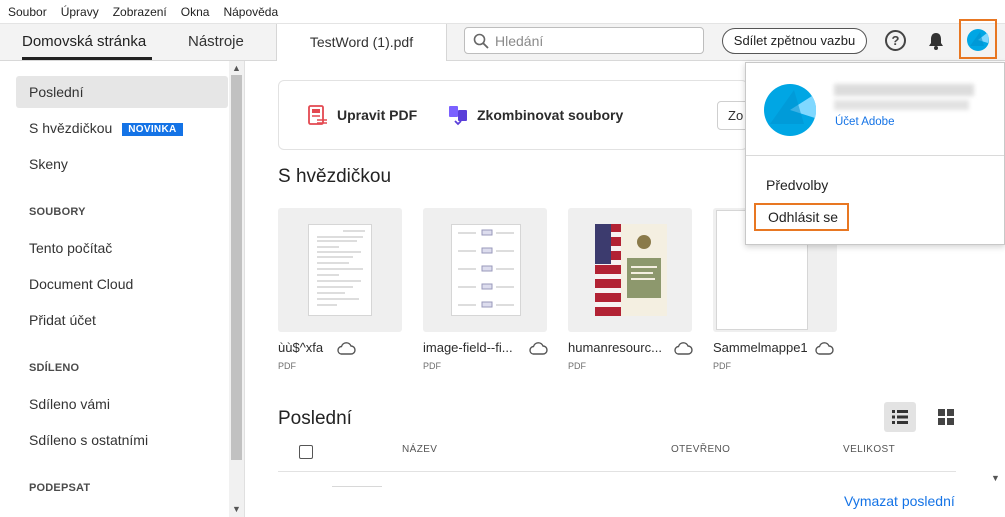  What do you see at coordinates (122, 404) in the screenshot?
I see `sidebar-item-shared-by-you: Sdíleno vámi` at bounding box center [122, 404].